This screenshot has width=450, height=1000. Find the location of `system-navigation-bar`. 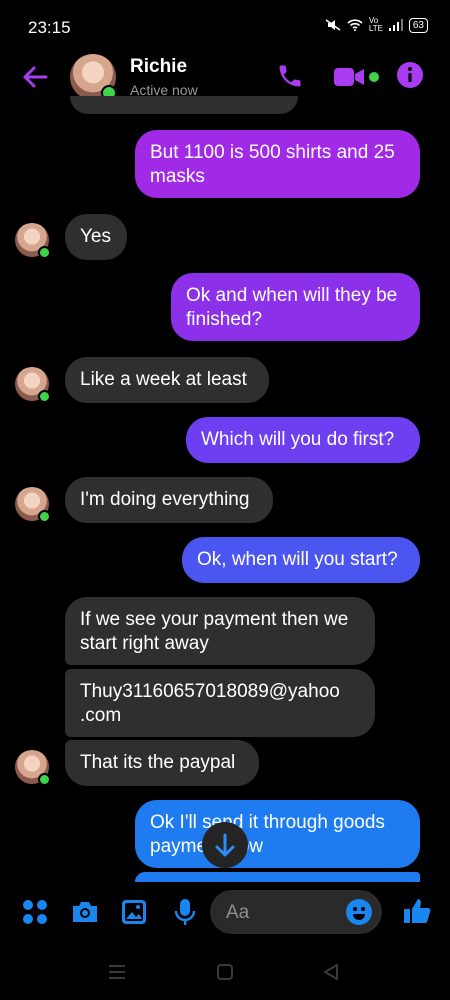

system-navigation-bar is located at coordinates (225, 975).